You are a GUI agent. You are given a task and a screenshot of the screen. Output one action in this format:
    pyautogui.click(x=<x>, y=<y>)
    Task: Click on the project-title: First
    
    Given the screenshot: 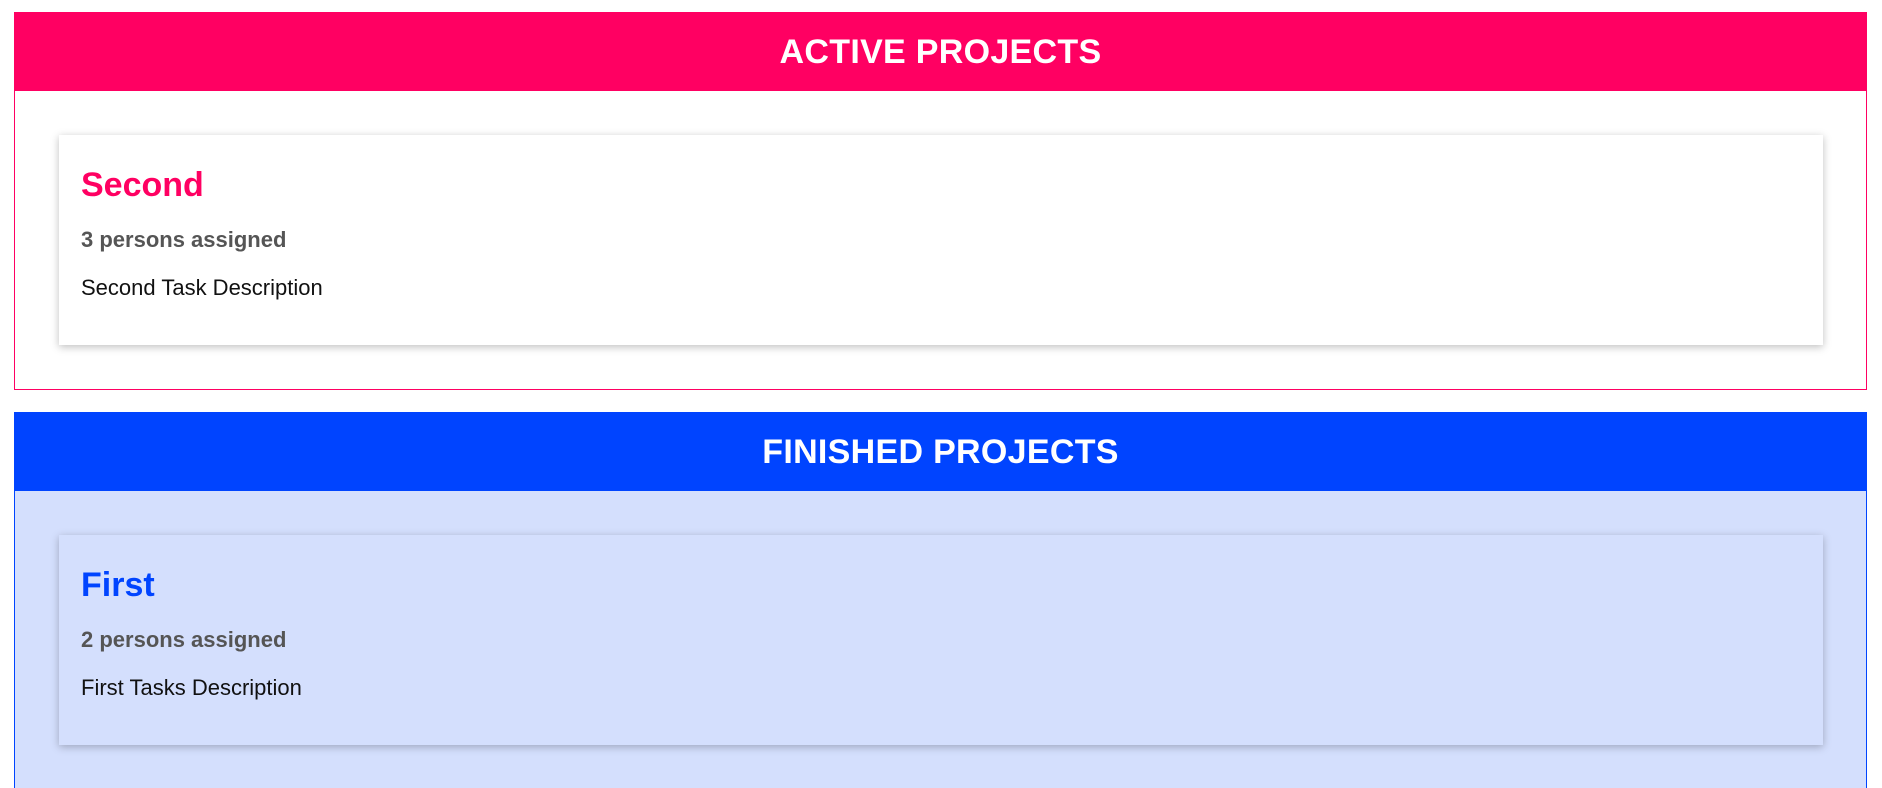 What is the action you would take?
    pyautogui.click(x=118, y=585)
    